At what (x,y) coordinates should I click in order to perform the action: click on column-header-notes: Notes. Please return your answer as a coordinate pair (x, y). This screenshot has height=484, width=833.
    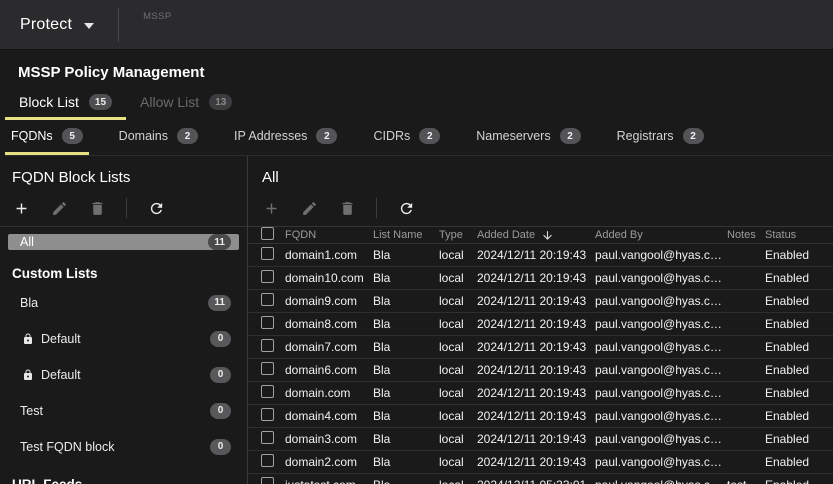
    Looking at the image, I should click on (746, 235).